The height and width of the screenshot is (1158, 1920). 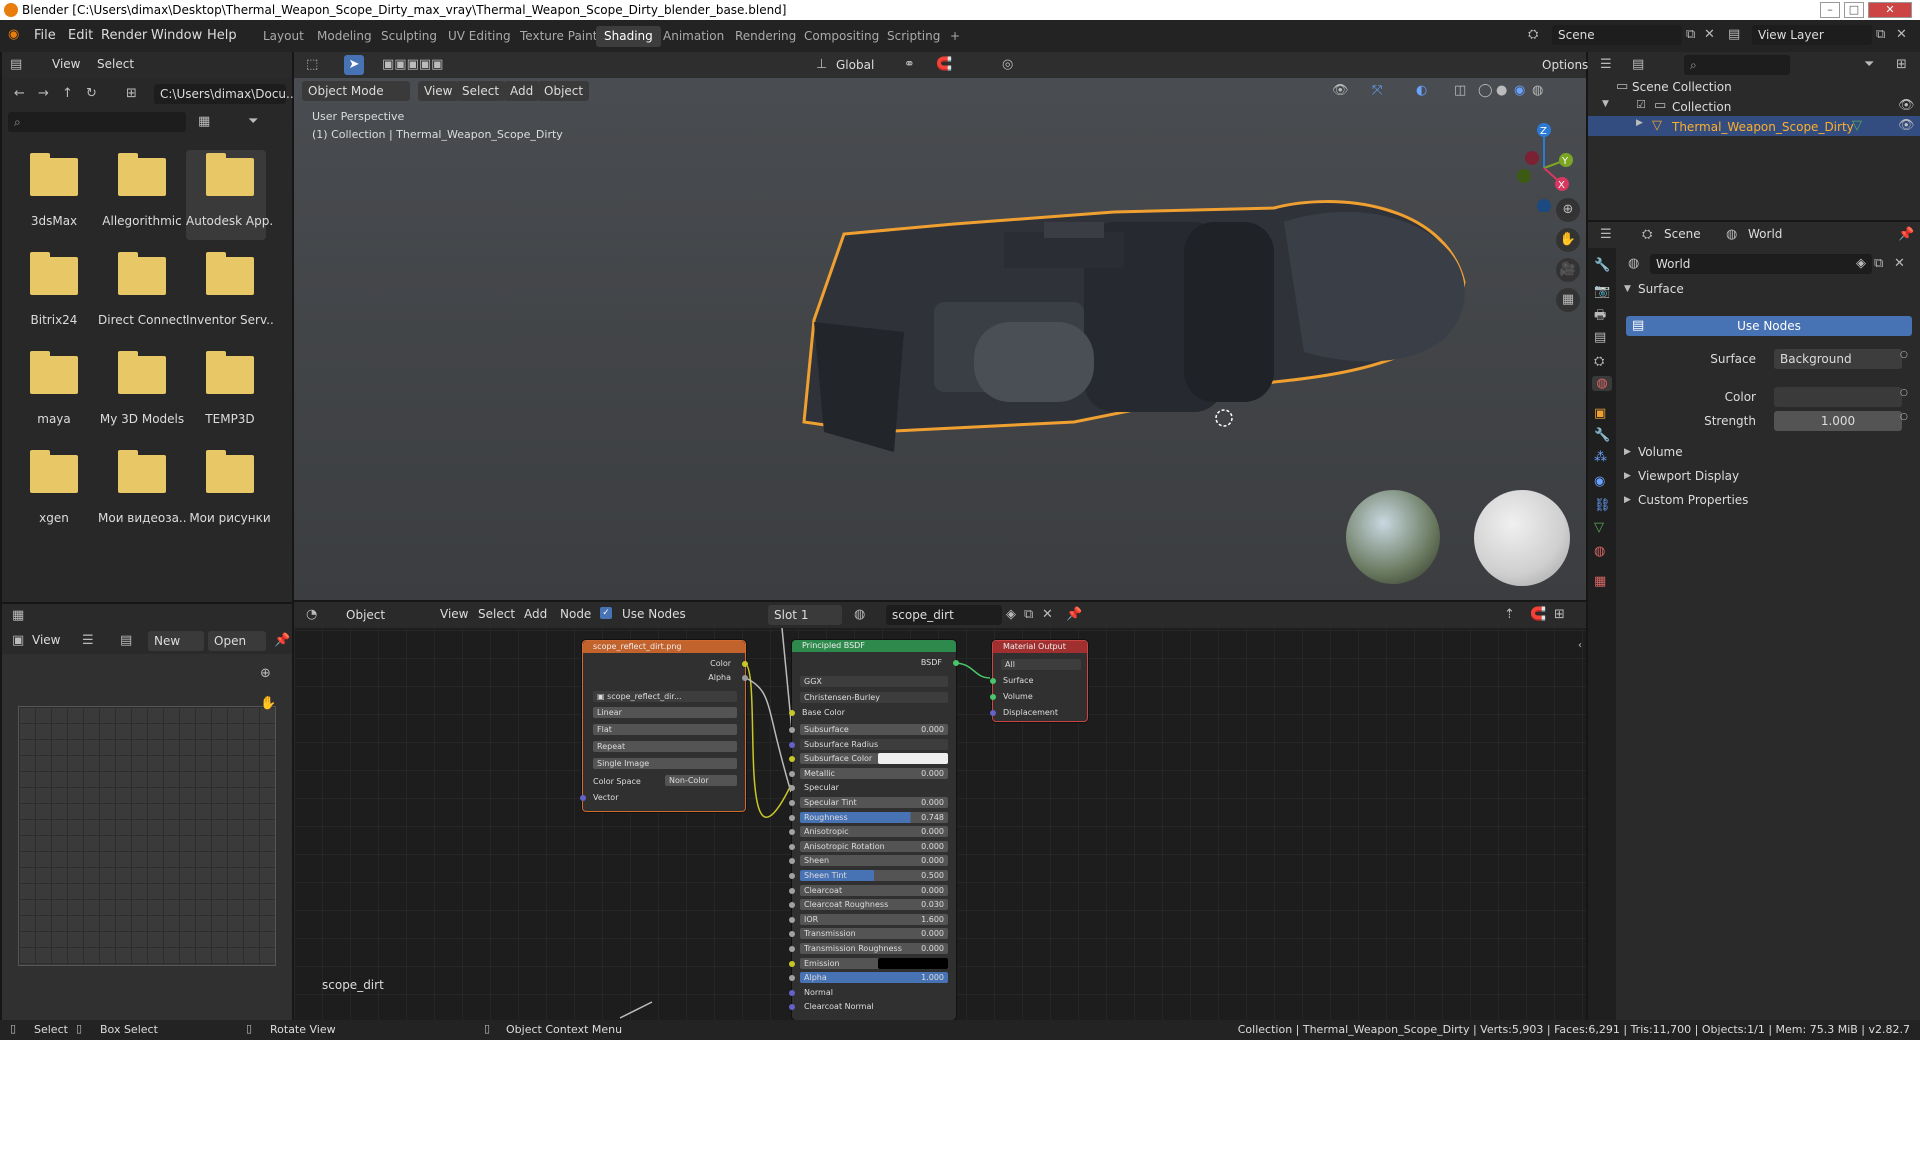 What do you see at coordinates (265, 673) in the screenshot?
I see `zoom-icon: ⊕` at bounding box center [265, 673].